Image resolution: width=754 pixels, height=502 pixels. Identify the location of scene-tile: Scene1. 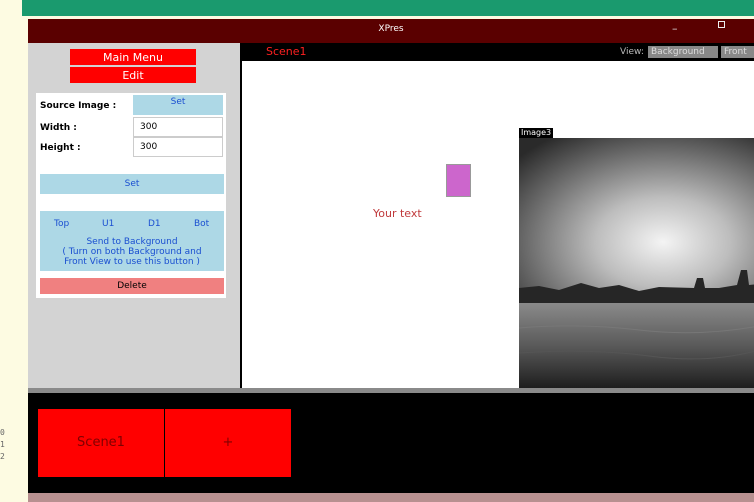
(101, 443).